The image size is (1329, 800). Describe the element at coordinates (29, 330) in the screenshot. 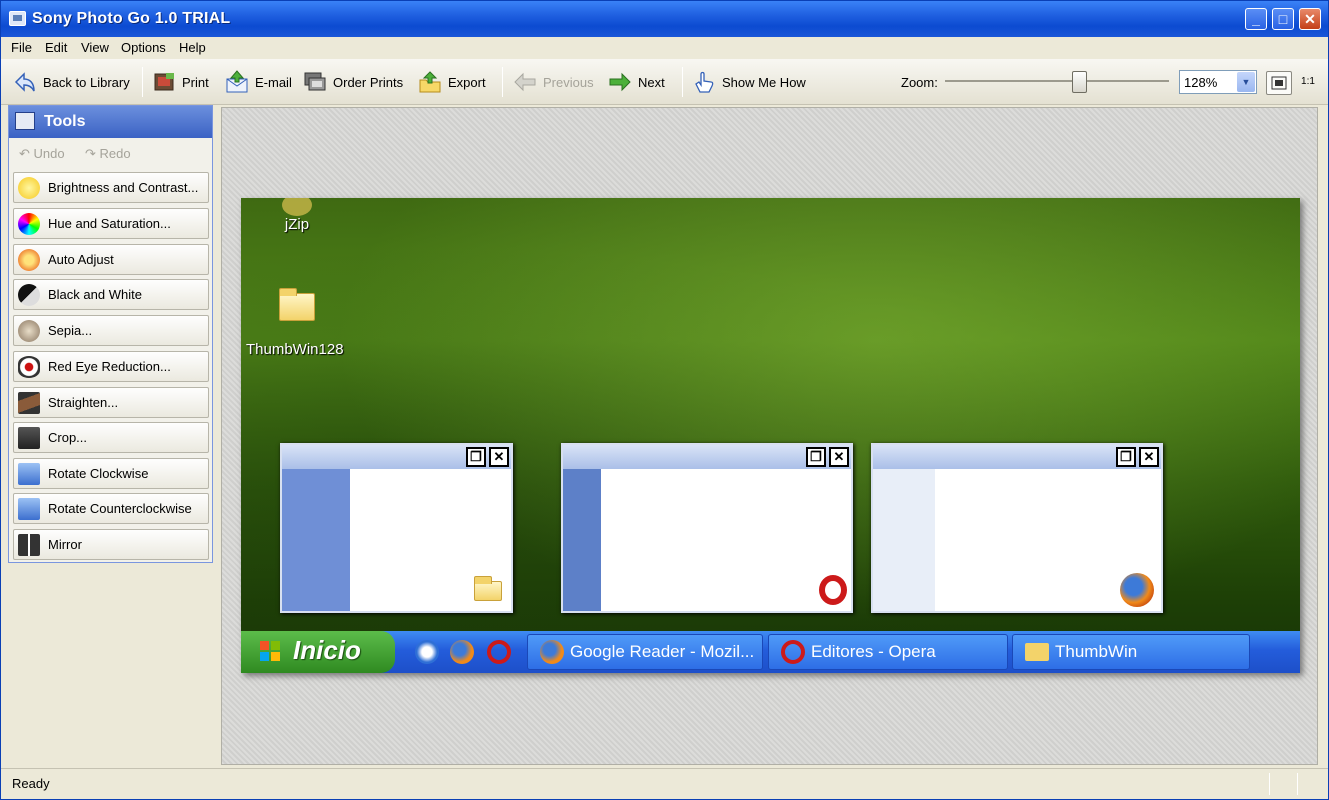

I see `sepia-icon` at that location.